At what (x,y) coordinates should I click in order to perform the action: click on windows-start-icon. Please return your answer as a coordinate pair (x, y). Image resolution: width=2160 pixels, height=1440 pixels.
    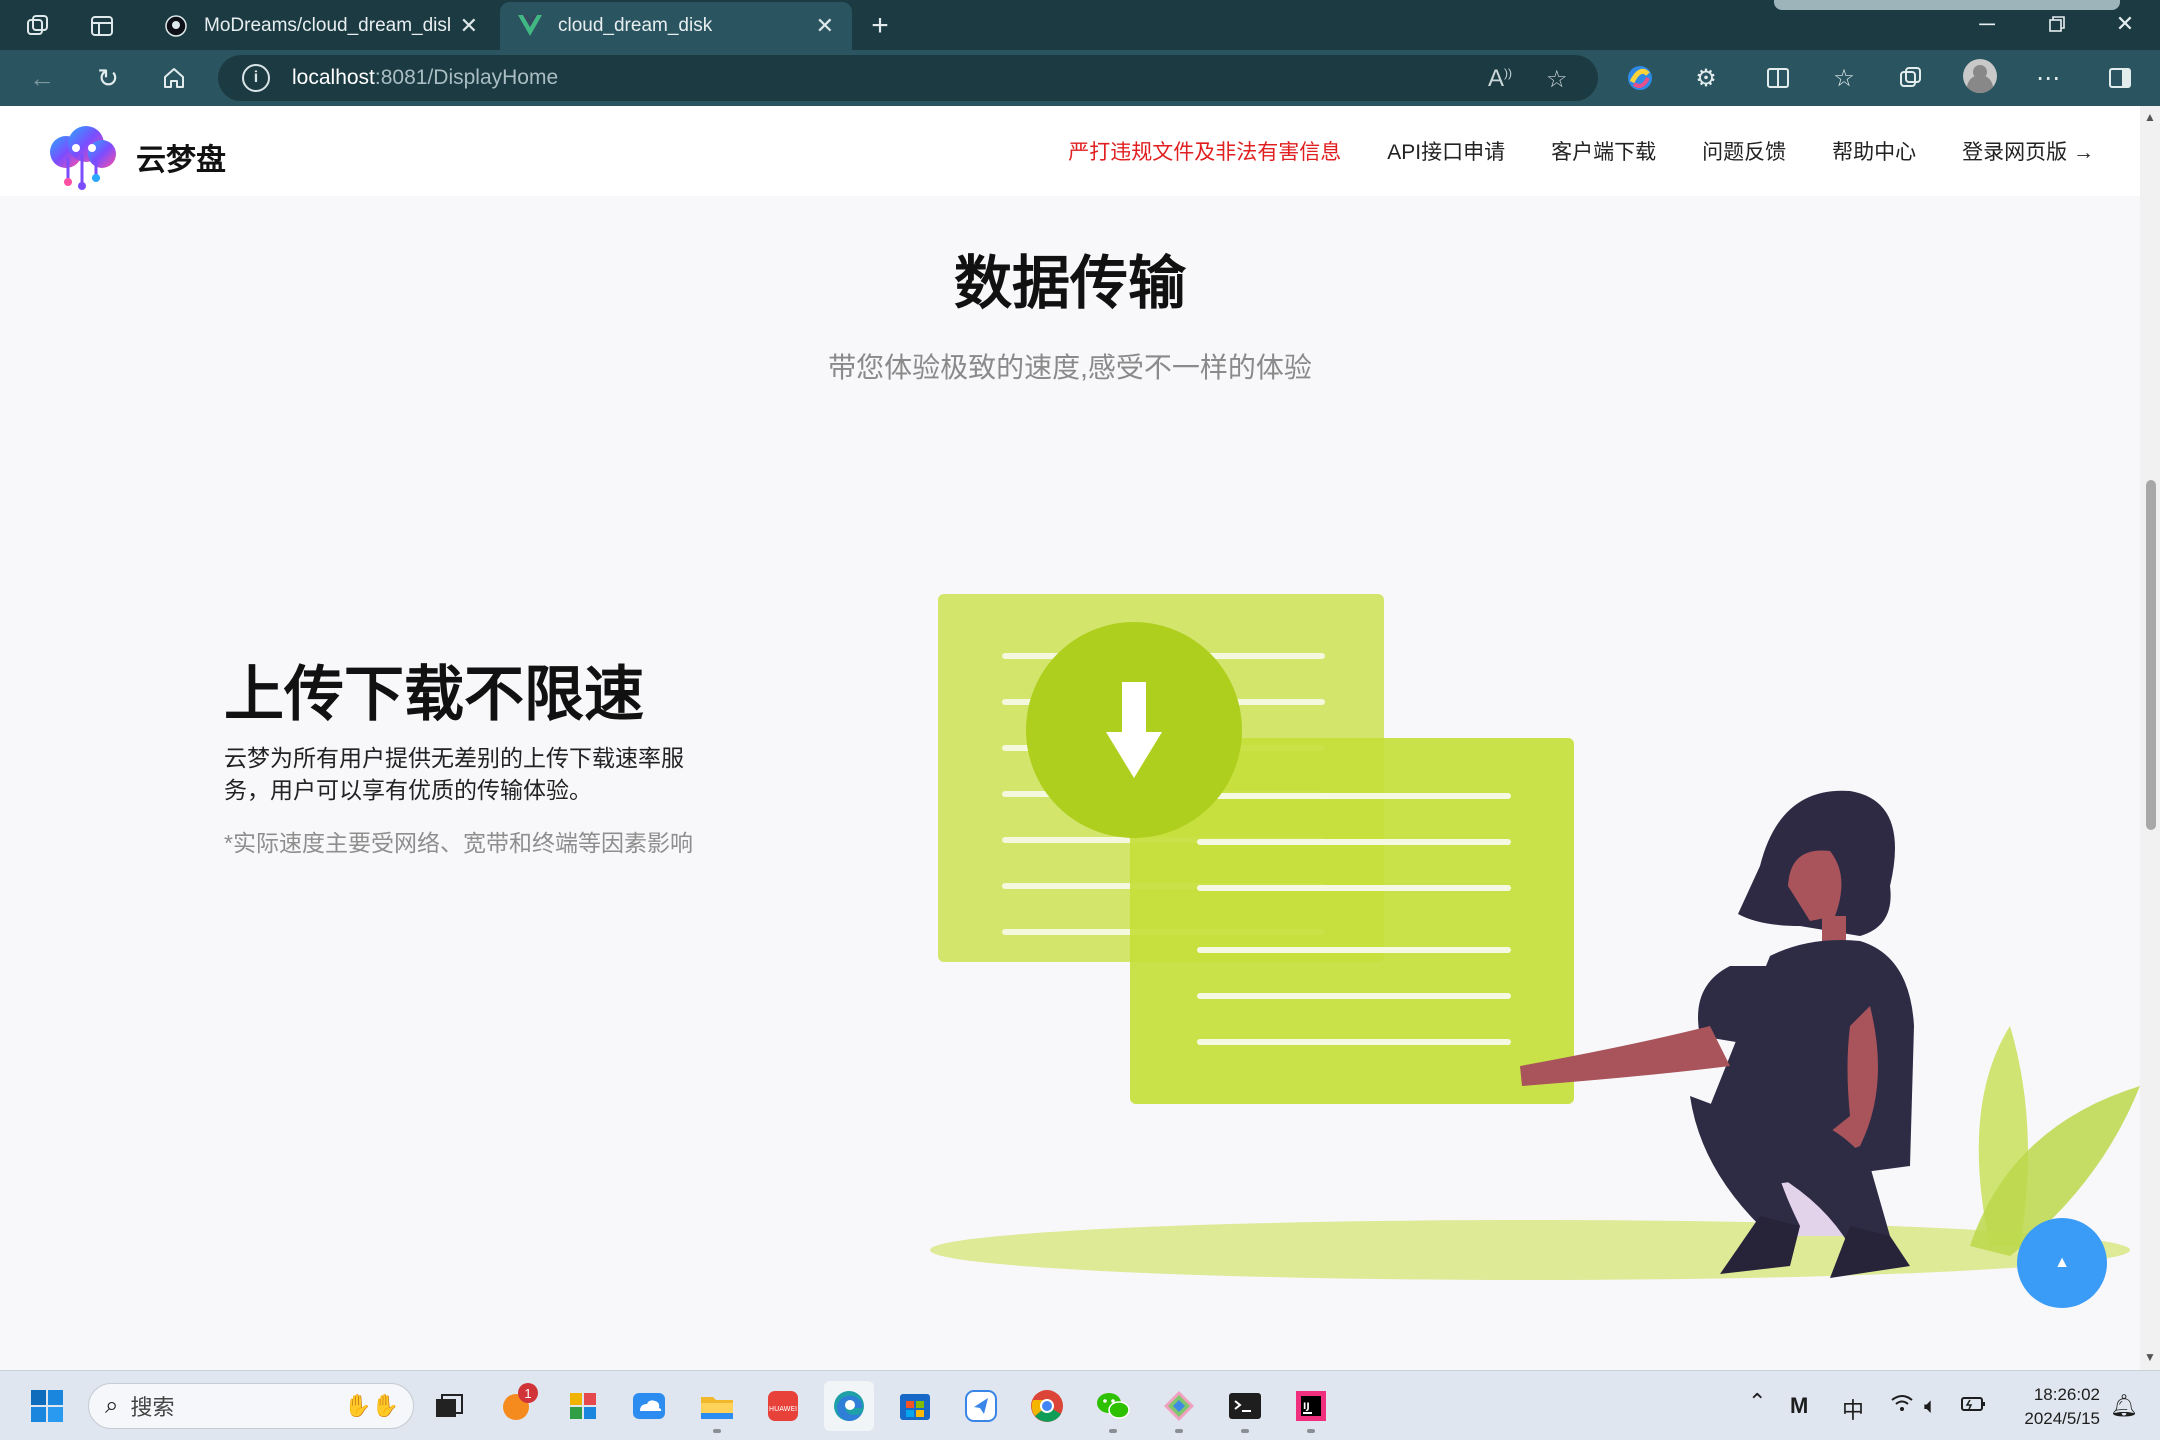
    Looking at the image, I should click on (47, 1406).